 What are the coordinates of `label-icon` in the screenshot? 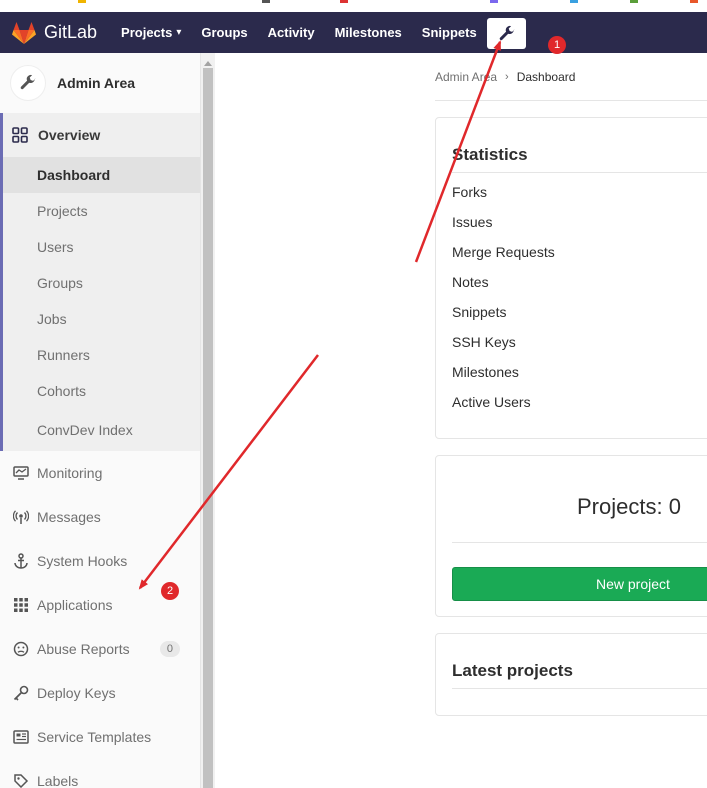 It's located at (21, 780).